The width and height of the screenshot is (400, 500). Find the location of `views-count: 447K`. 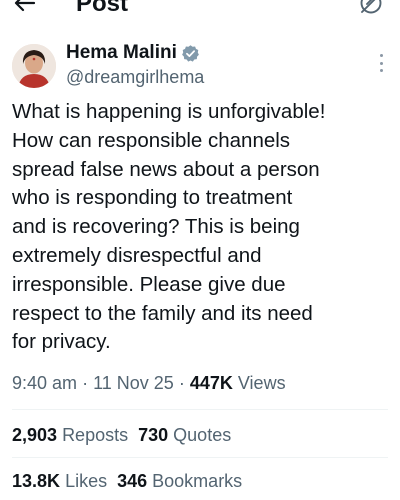

views-count: 447K is located at coordinates (211, 383).